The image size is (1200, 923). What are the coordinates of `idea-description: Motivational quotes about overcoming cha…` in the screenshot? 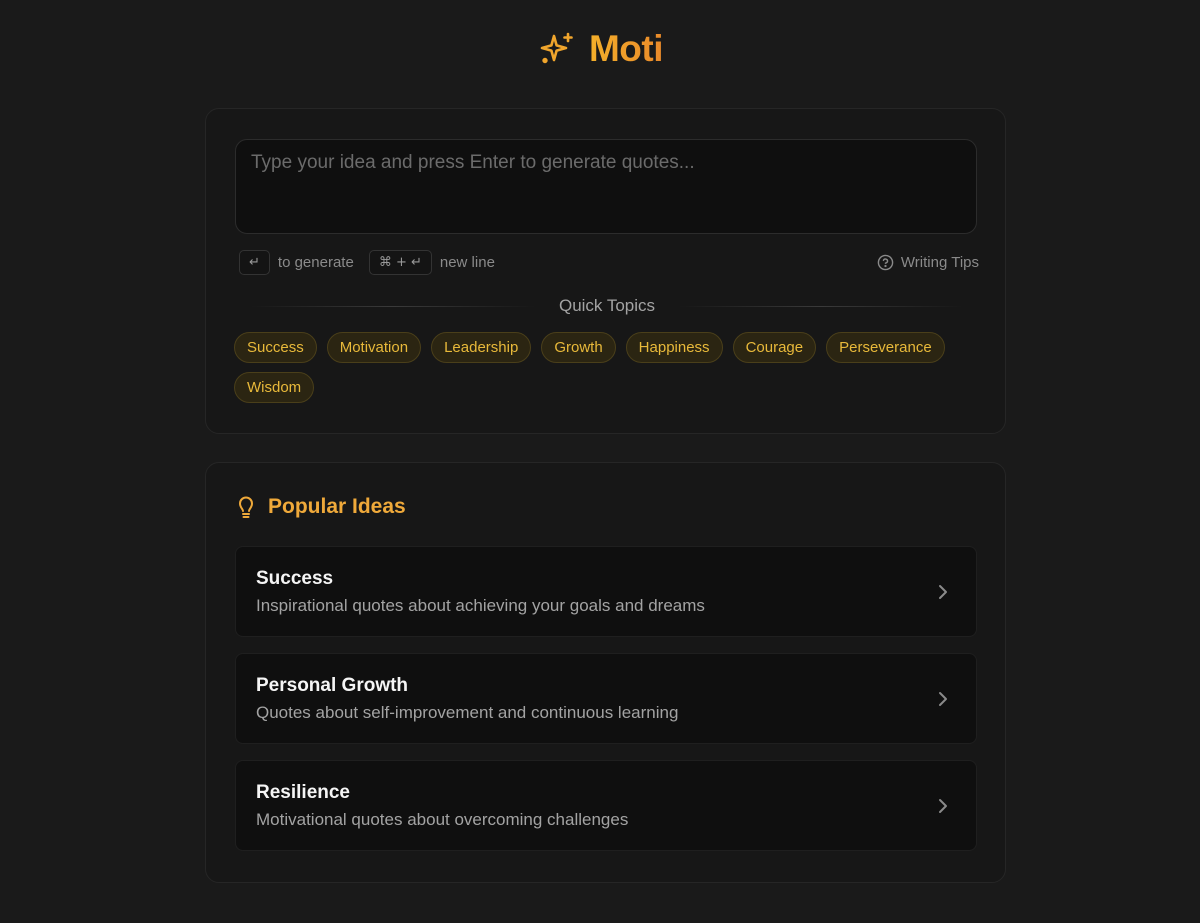 It's located at (442, 819).